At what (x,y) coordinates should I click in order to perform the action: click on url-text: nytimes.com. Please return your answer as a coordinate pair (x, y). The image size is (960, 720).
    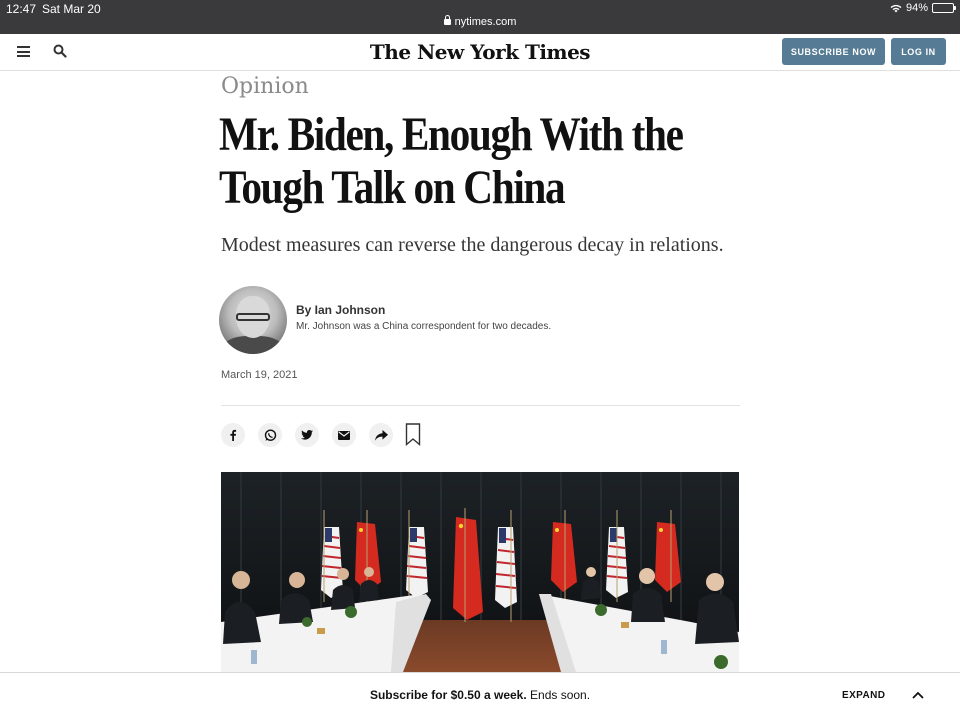
    Looking at the image, I should click on (485, 22).